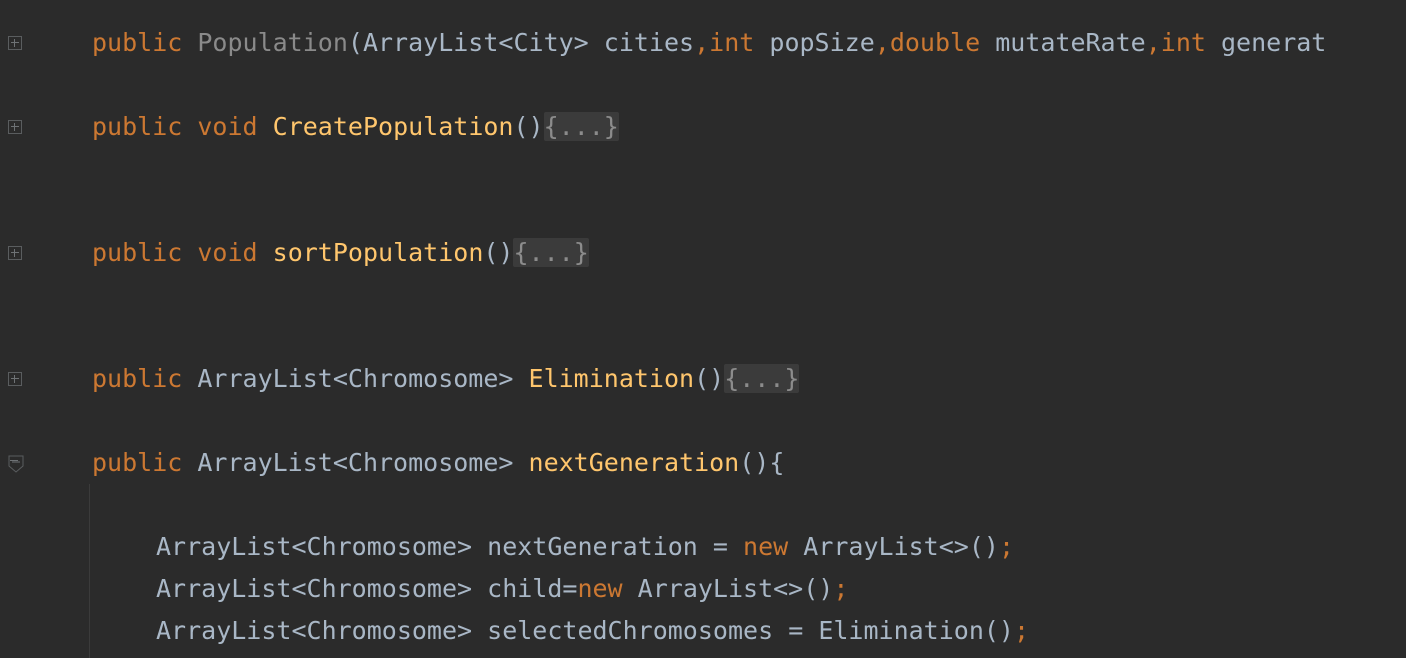 The height and width of the screenshot is (658, 1406). Describe the element at coordinates (592, 546) in the screenshot. I see `variable-name: nextGeneration` at that location.